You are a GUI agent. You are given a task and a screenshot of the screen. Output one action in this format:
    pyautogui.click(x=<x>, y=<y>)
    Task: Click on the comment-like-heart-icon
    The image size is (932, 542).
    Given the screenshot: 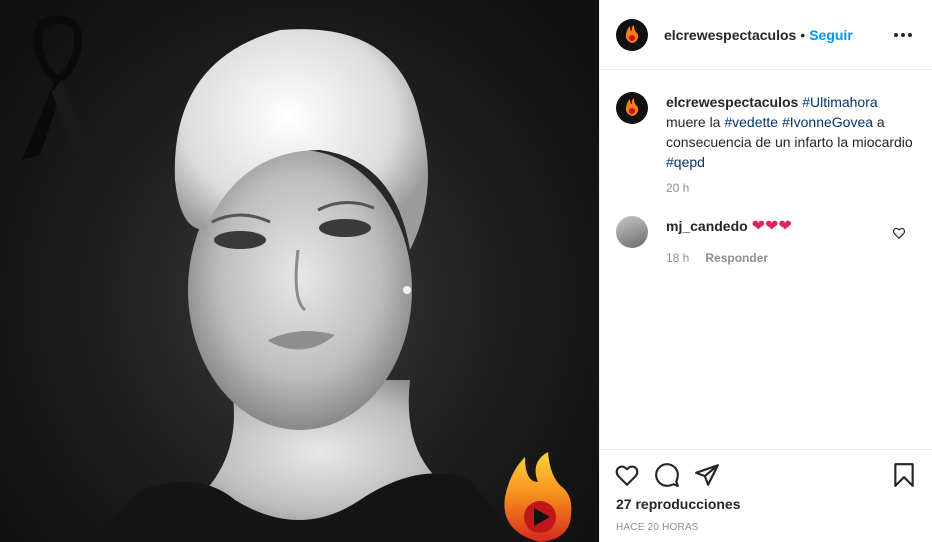 What is the action you would take?
    pyautogui.click(x=899, y=233)
    